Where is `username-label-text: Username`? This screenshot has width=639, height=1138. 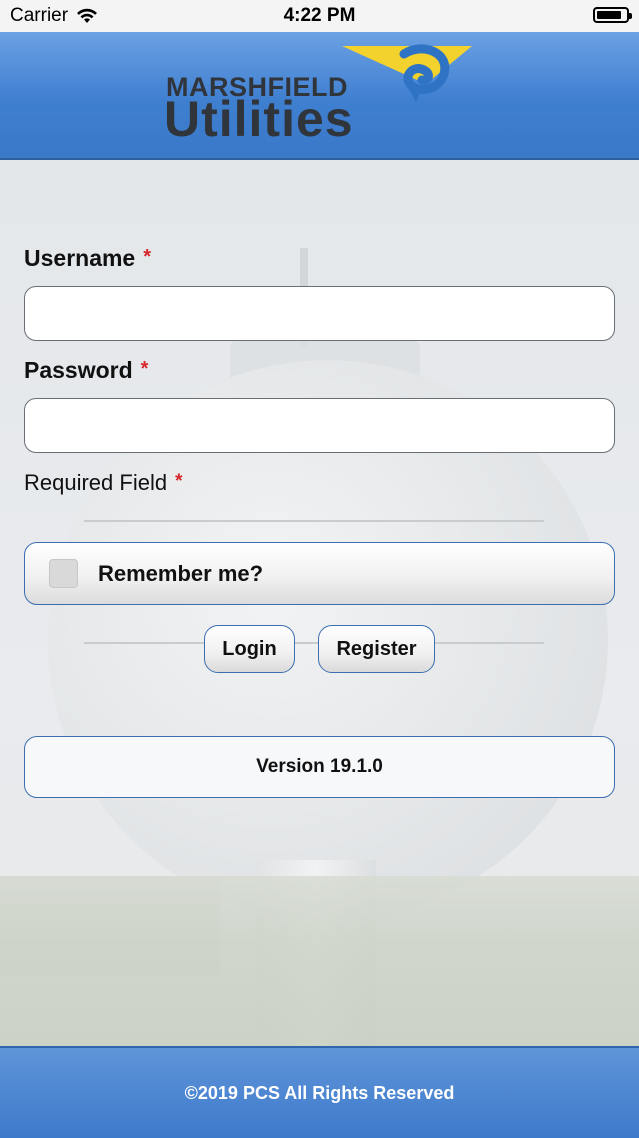
username-label-text: Username is located at coordinates (80, 258).